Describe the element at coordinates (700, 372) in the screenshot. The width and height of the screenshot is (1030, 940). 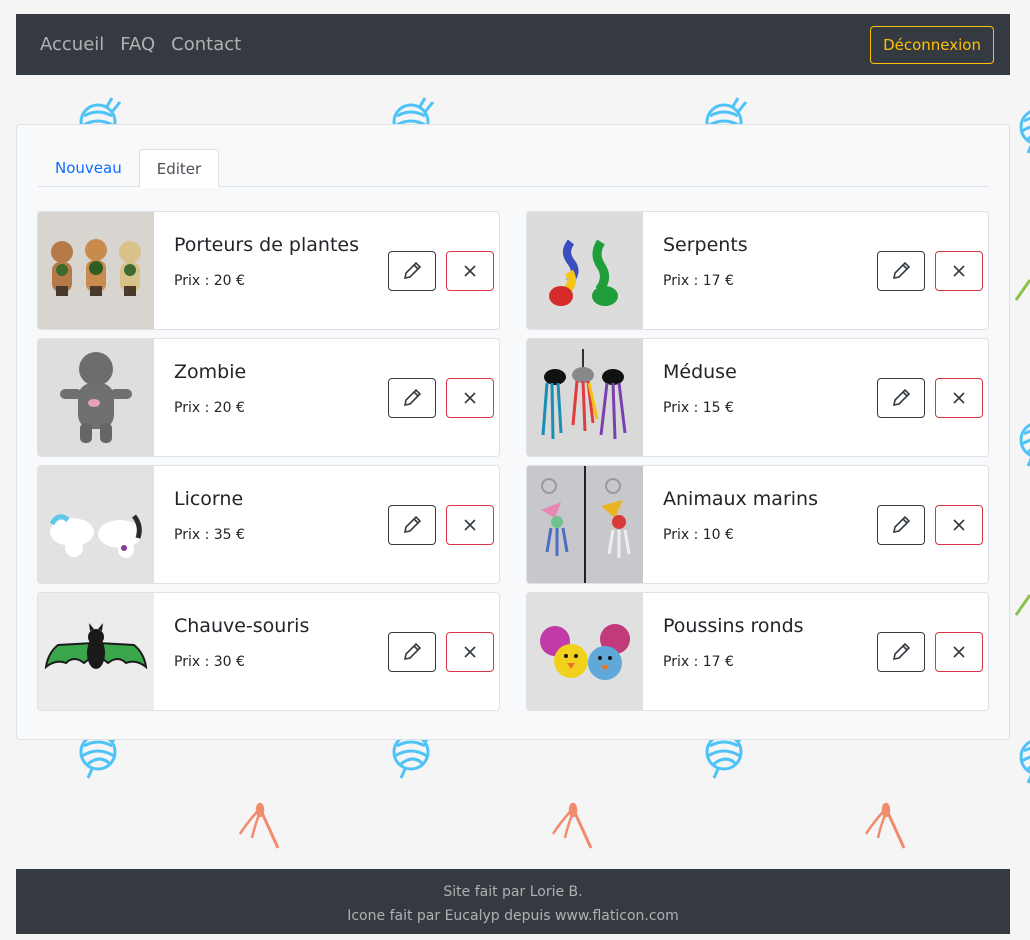
I see `product-name: Méduse` at that location.